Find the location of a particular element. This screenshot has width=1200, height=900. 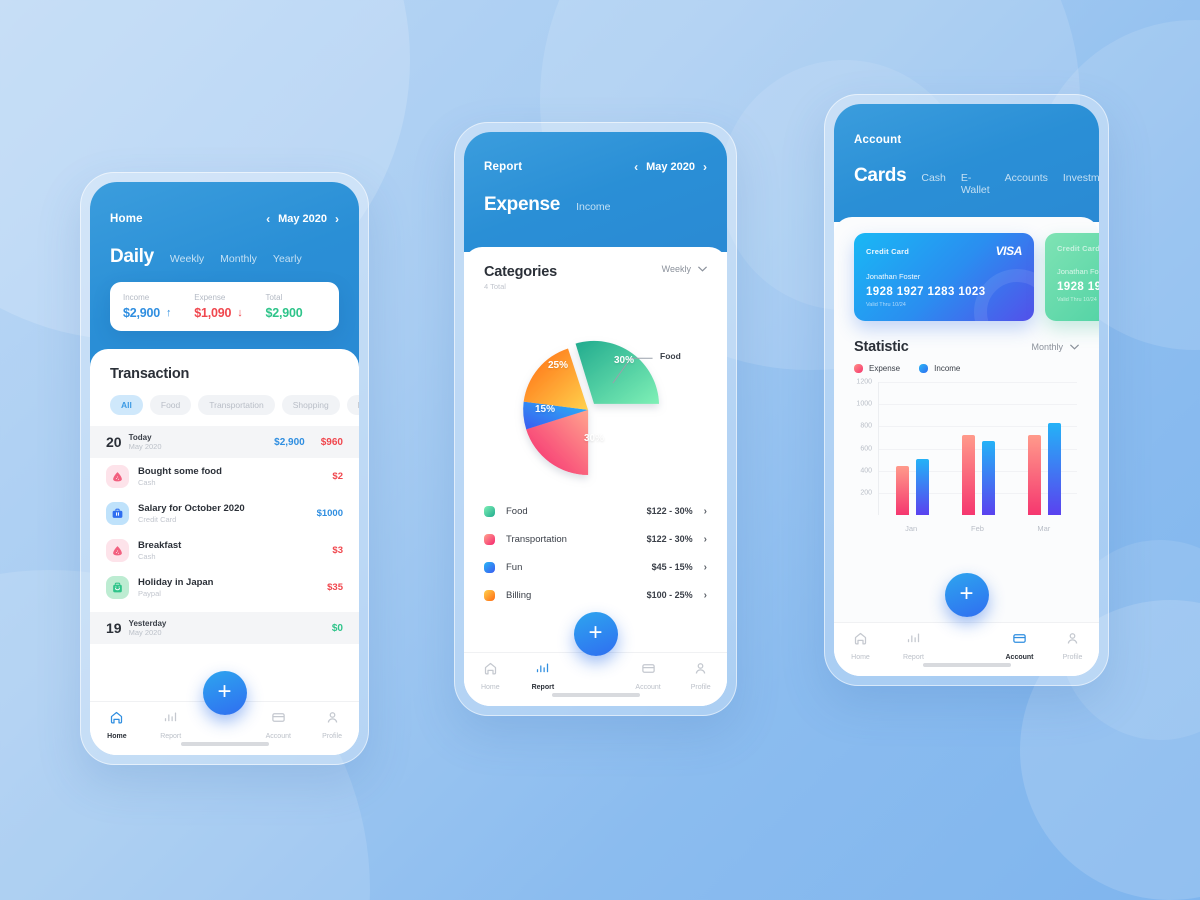

tab-daily: Daily is located at coordinates (132, 257).